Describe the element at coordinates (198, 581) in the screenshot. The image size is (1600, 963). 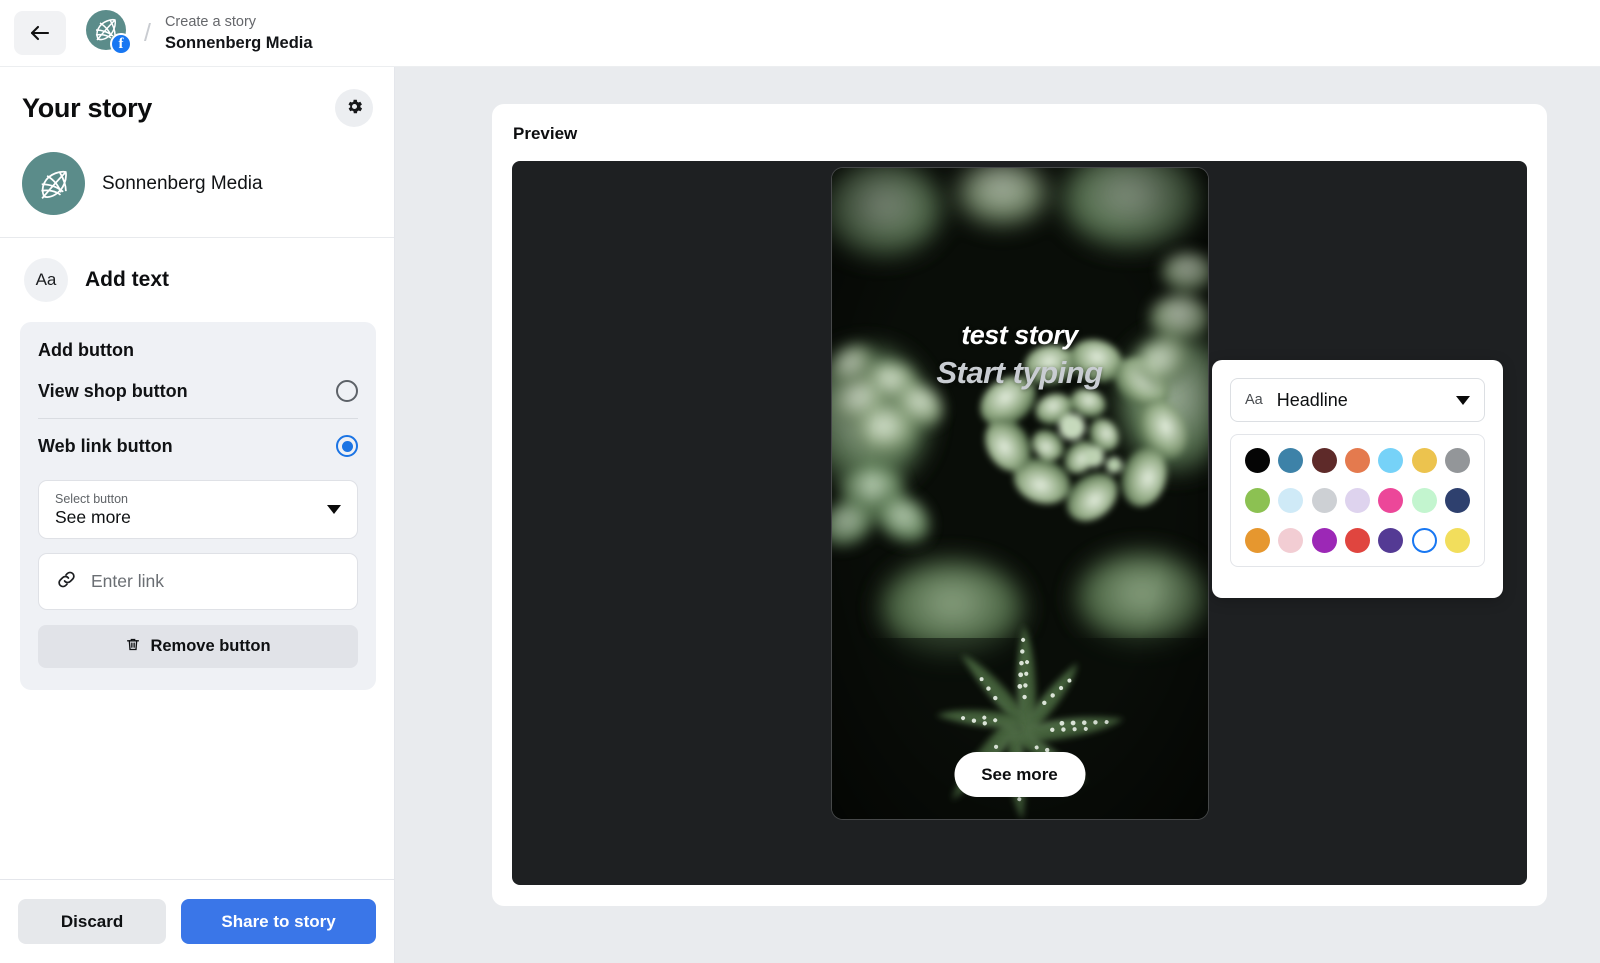
I see `link-input-wrapper: Enter link` at that location.